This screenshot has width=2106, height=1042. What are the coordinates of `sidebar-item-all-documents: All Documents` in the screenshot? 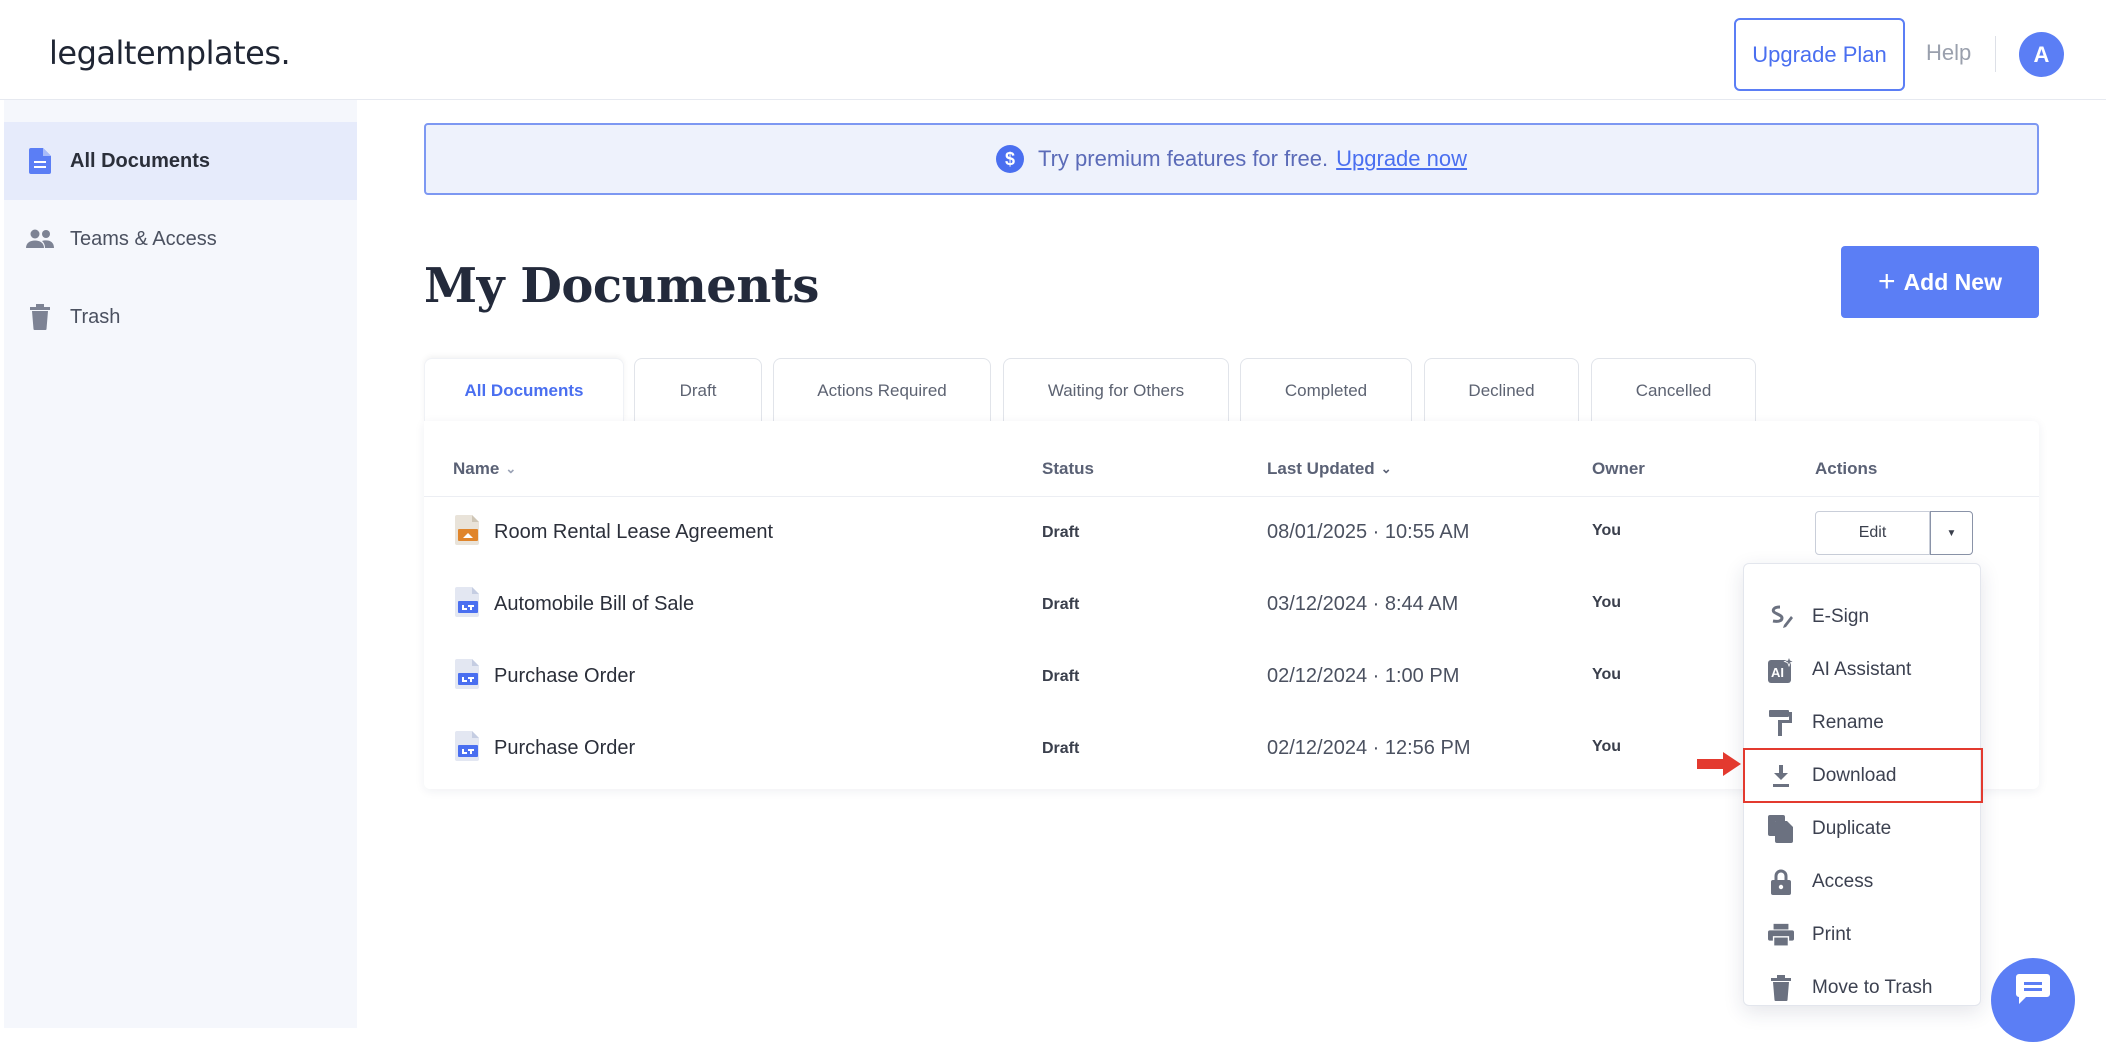 It's located at (180, 161).